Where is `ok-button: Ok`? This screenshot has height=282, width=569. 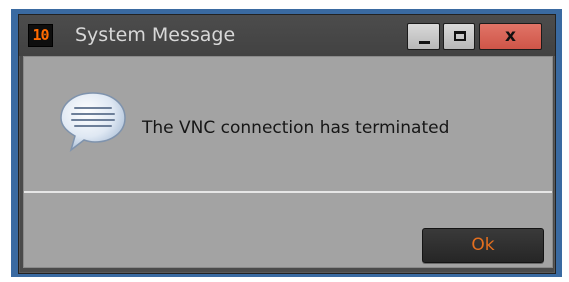
ok-button: Ok is located at coordinates (483, 245).